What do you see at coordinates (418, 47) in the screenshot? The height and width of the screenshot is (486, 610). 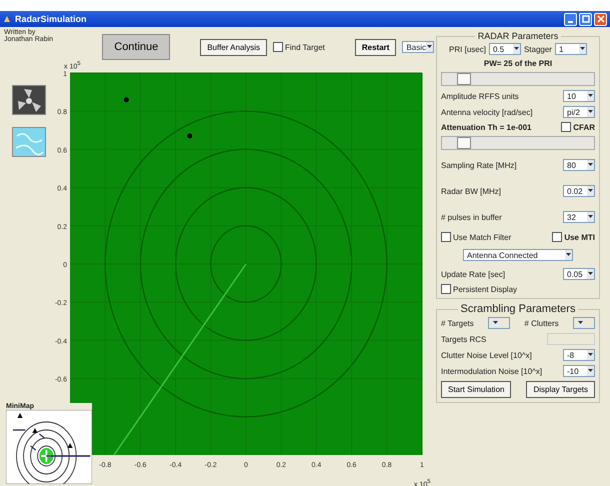 I see `mode-dropdown: Basic` at bounding box center [418, 47].